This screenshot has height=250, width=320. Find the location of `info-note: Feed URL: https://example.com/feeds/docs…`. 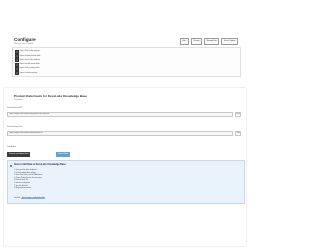

info-note: Feed URL: https://example.com/feeds/docs… is located at coordinates (30, 198).